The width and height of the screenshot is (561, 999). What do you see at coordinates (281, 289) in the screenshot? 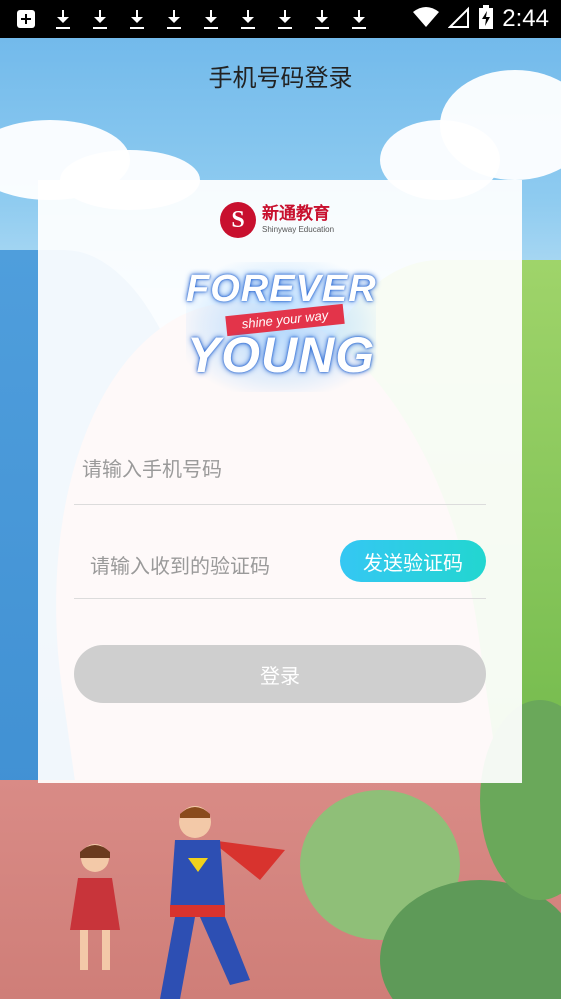
I see `banner-line1: FOREVER` at bounding box center [281, 289].